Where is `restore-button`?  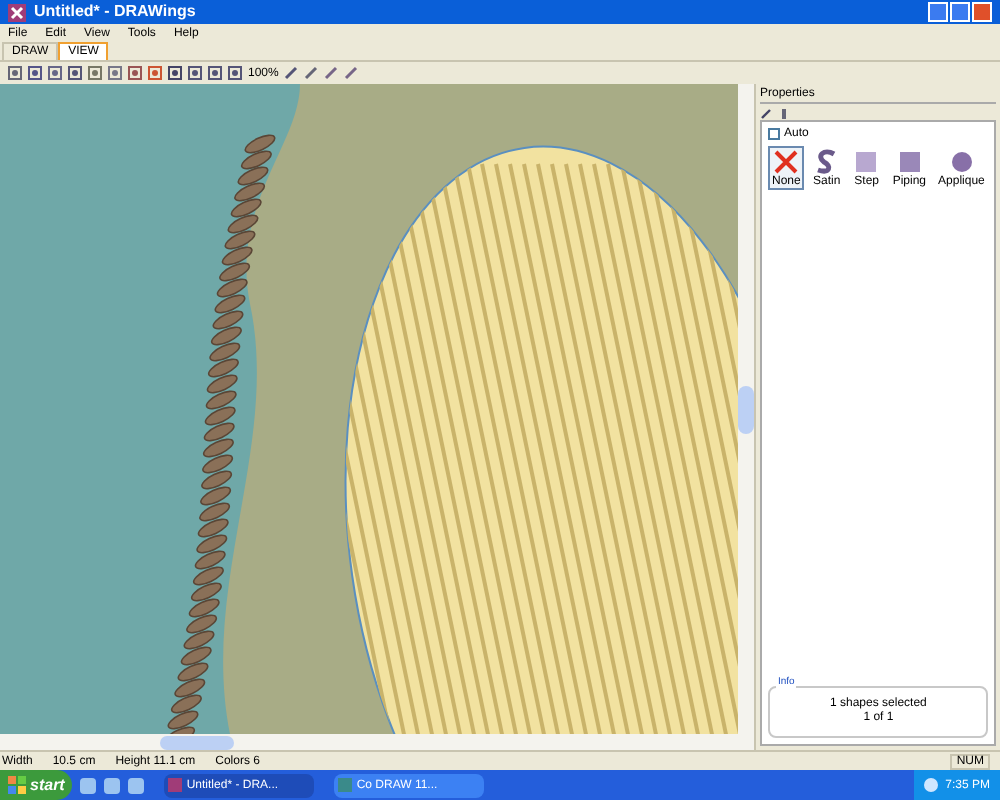 restore-button is located at coordinates (960, 12).